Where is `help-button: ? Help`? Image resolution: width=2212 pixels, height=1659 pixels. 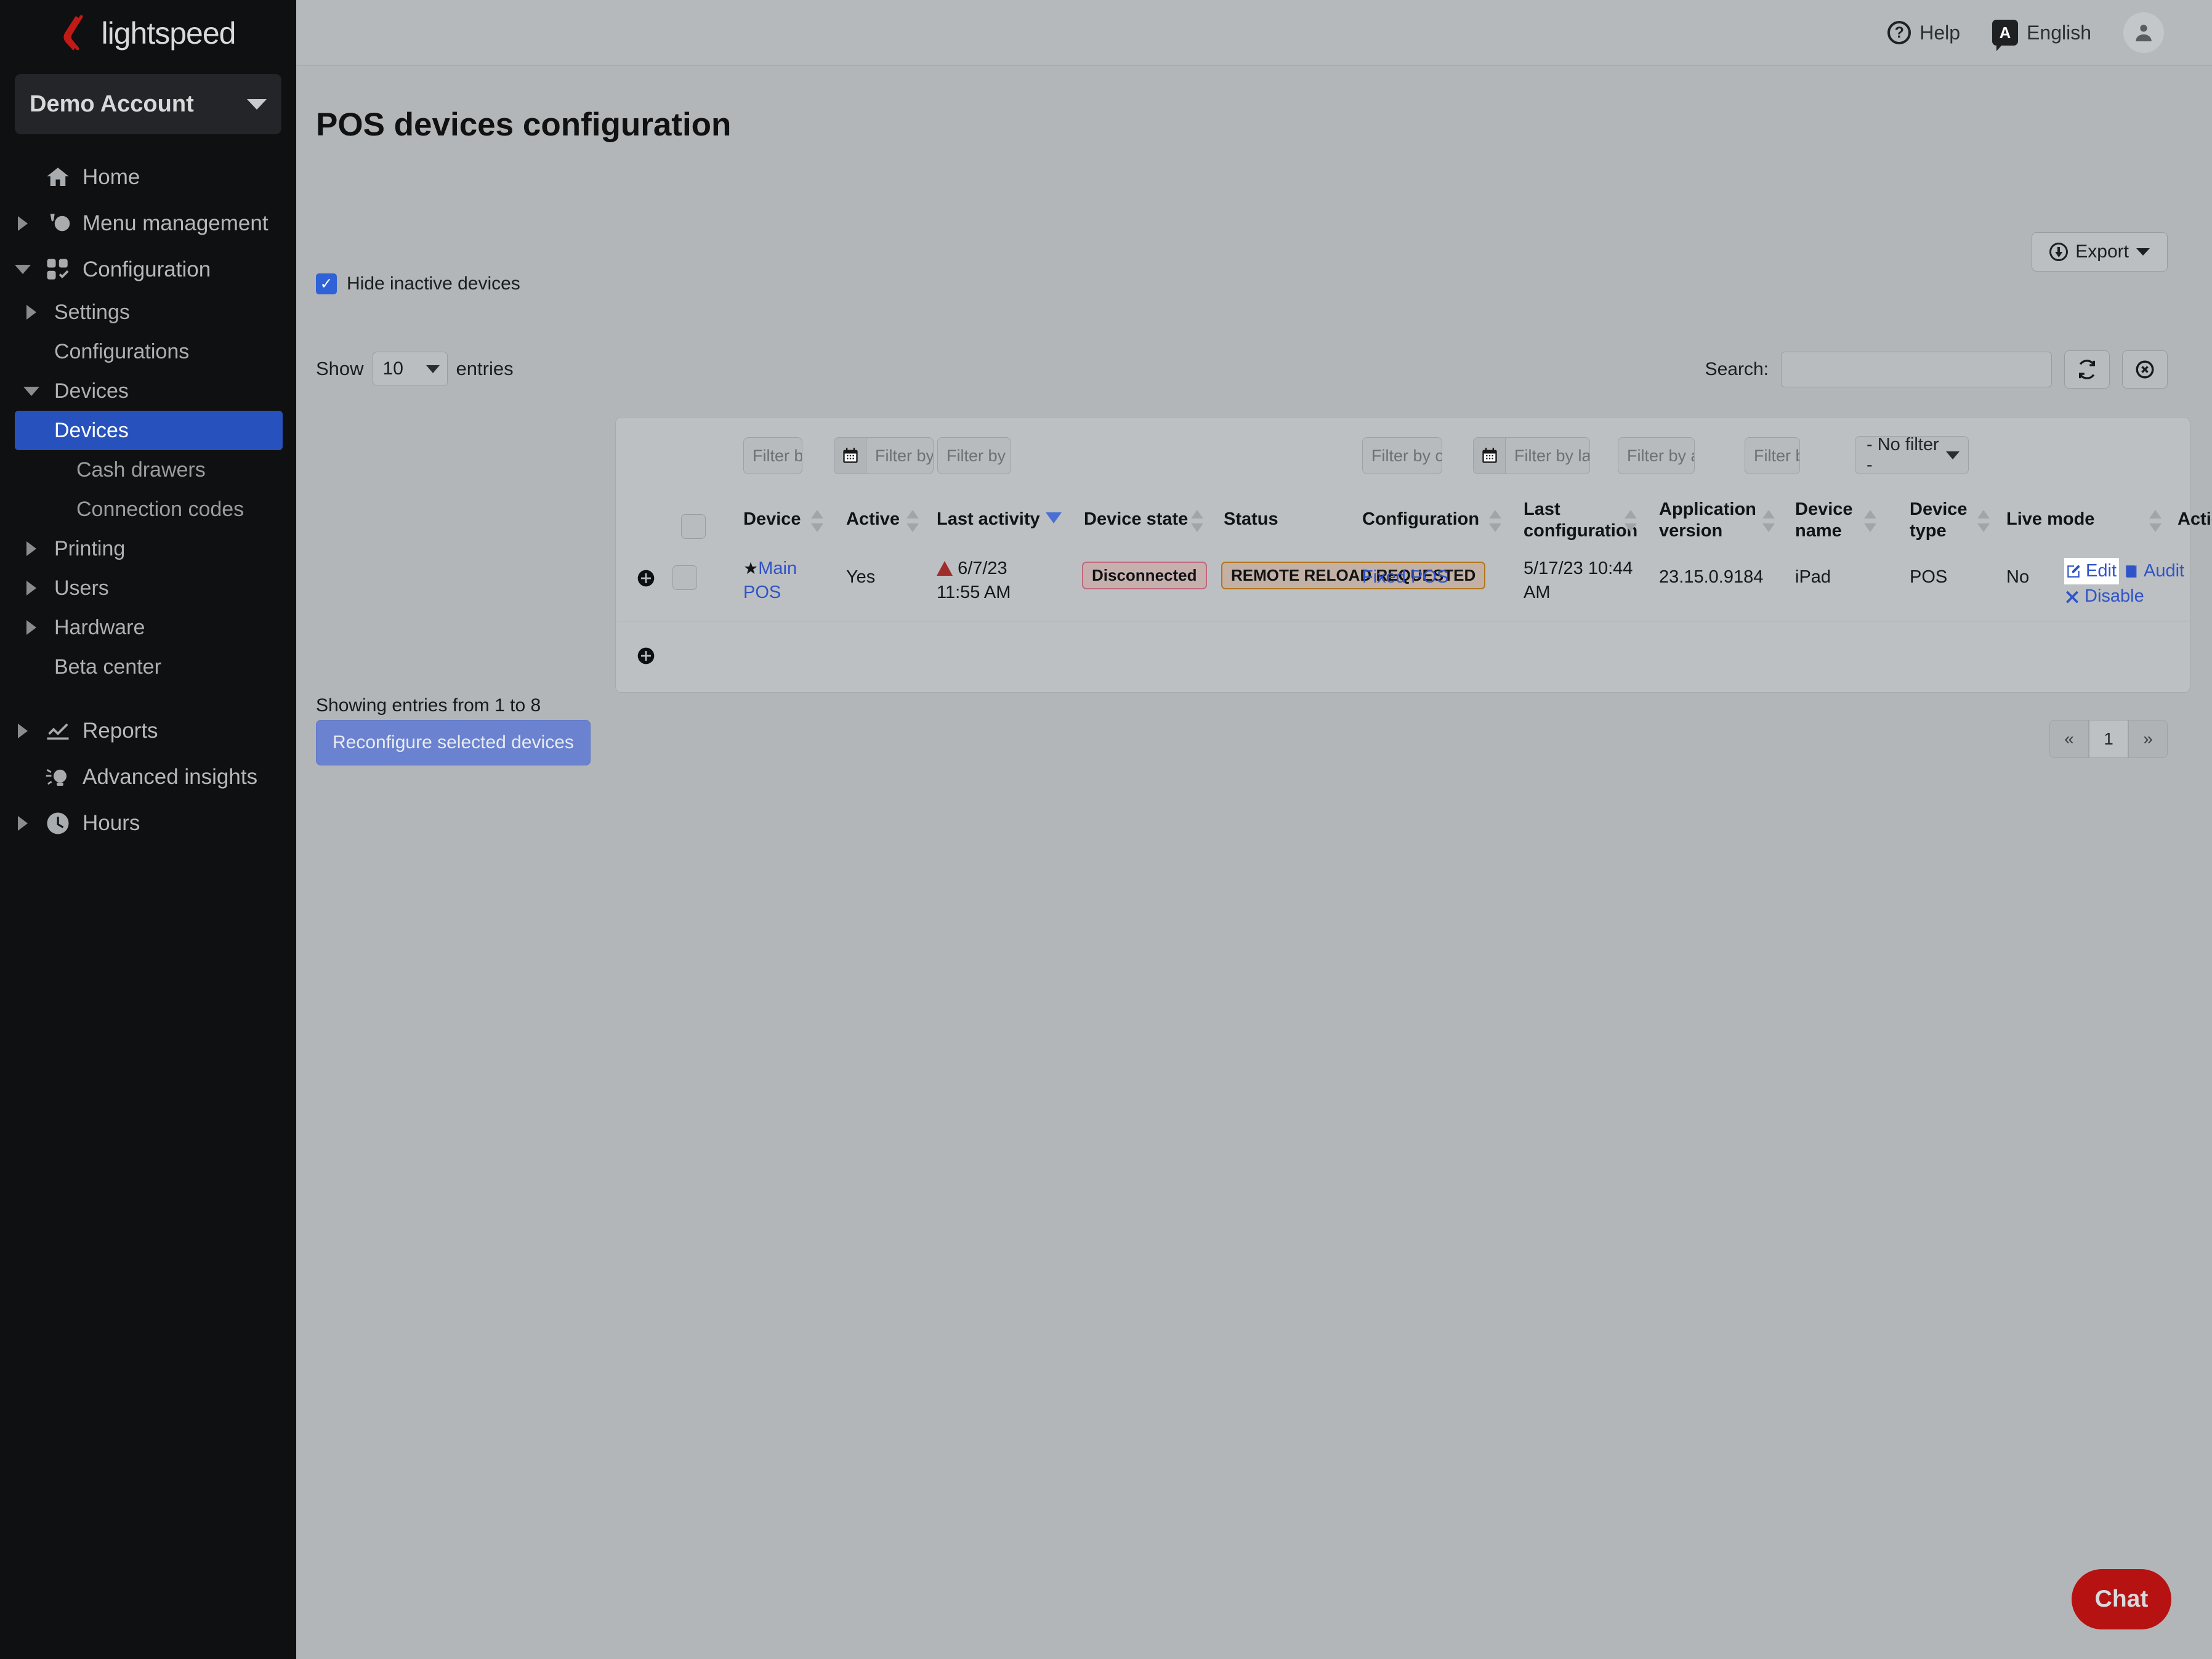 help-button: ? Help is located at coordinates (1924, 33).